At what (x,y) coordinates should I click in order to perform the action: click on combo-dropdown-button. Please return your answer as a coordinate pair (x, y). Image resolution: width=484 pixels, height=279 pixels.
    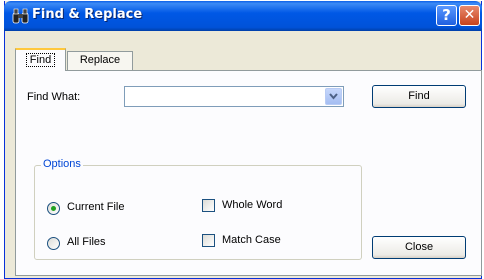
    Looking at the image, I should click on (333, 96).